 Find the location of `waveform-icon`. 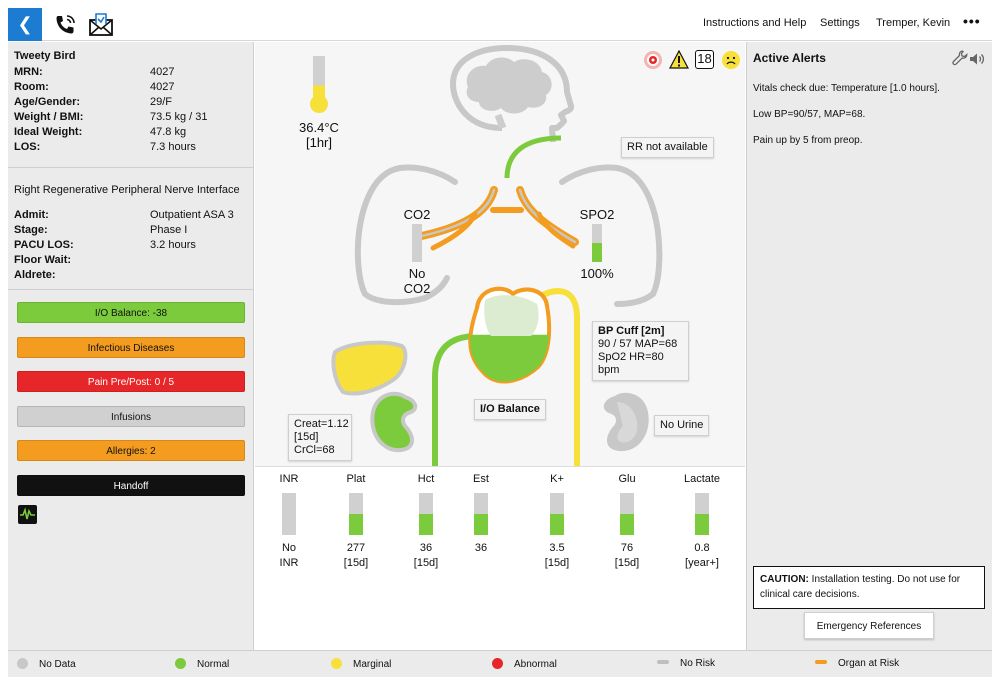

waveform-icon is located at coordinates (27, 514).